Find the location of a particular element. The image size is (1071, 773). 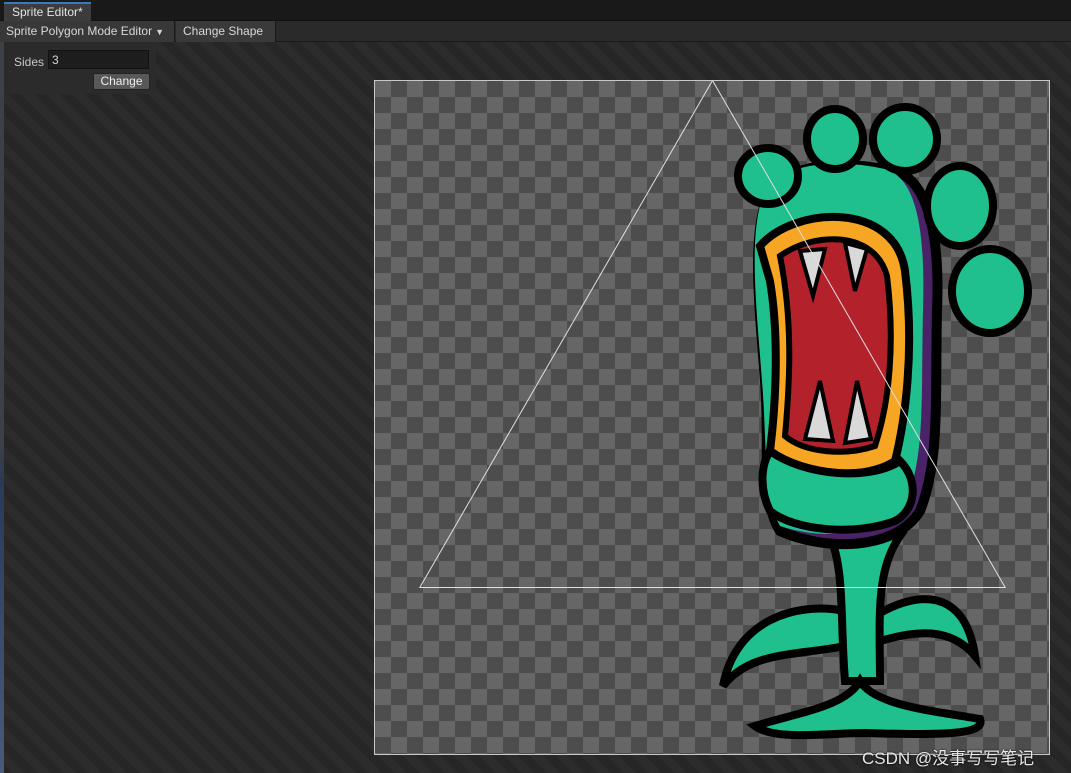

caret-down-icon: ▼ is located at coordinates (160, 32).